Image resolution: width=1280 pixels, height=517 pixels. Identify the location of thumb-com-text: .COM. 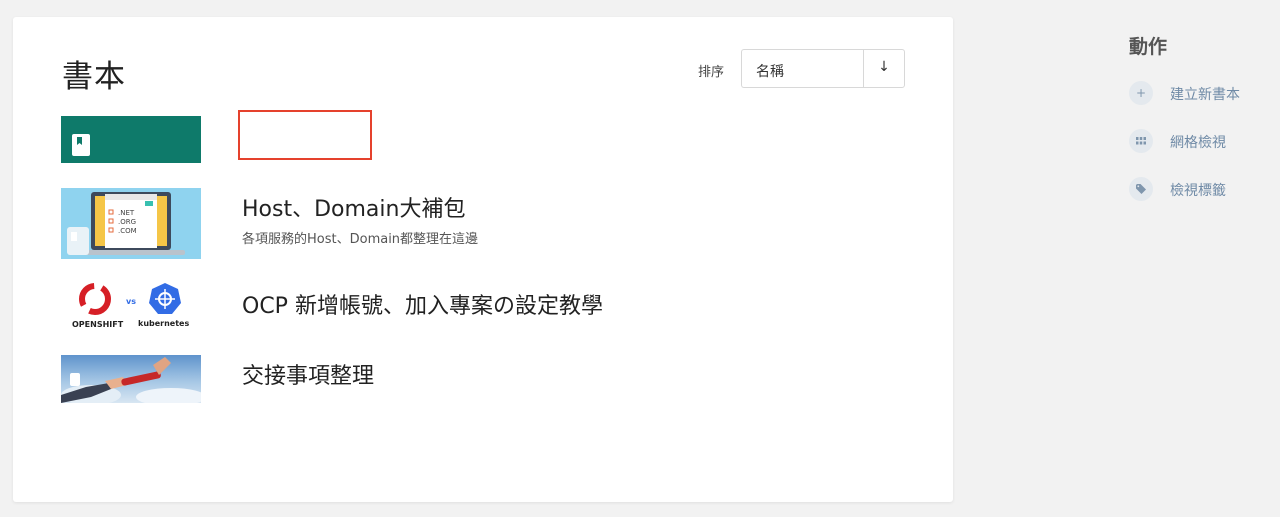
(127, 231).